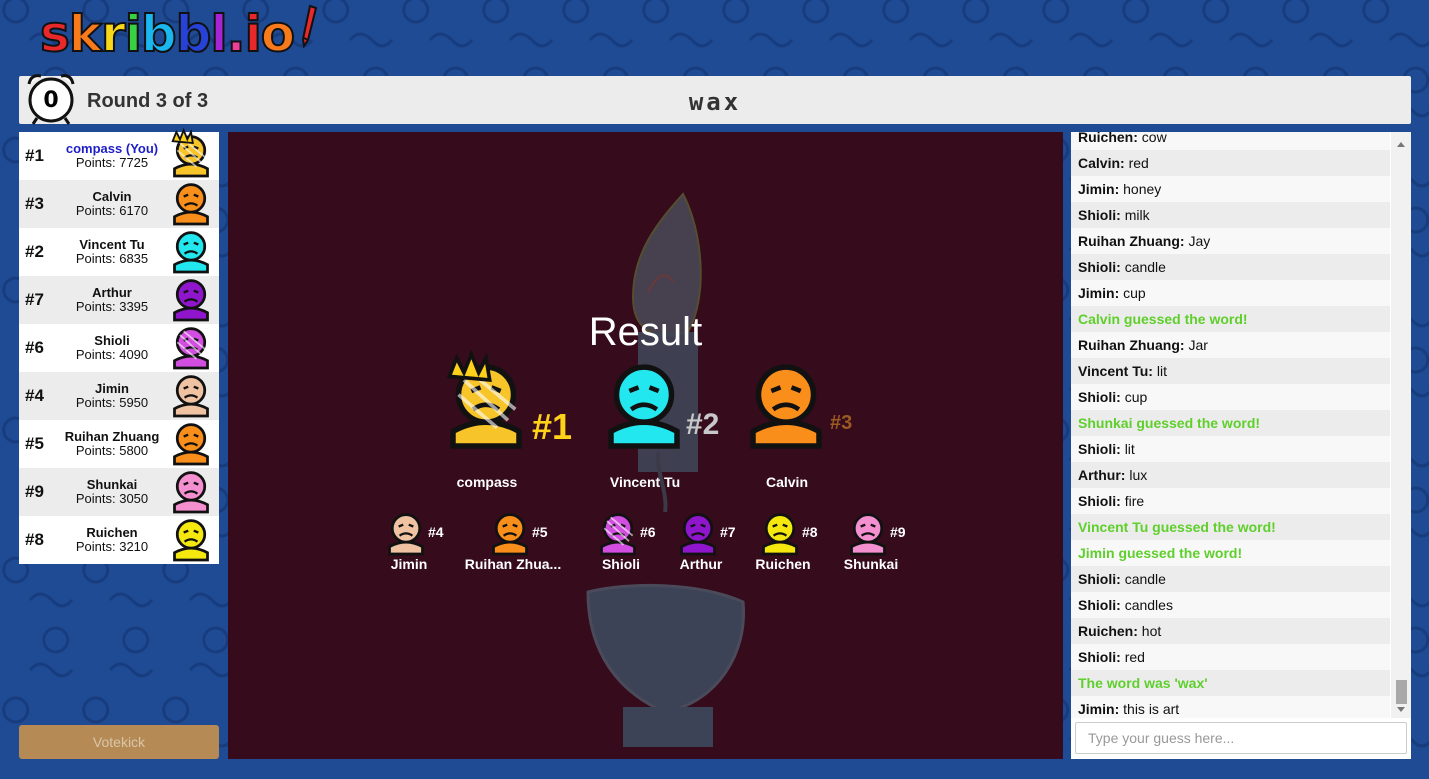 This screenshot has width=1429, height=779. I want to click on player-rank: #6, so click(34, 347).